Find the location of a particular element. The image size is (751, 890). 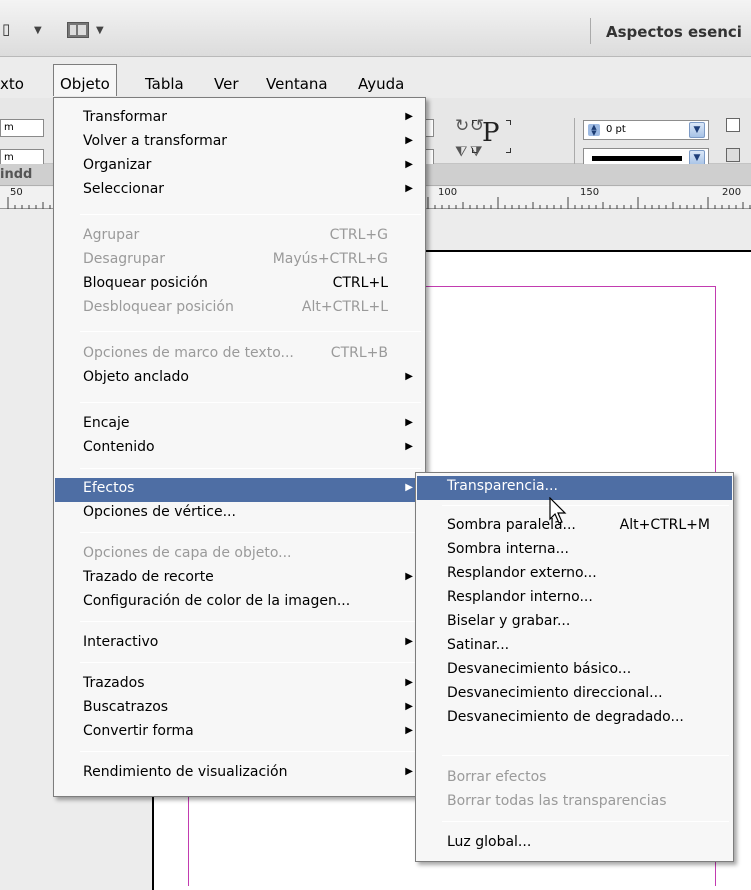

stepper-icon: ▲ ▼ is located at coordinates (594, 130).